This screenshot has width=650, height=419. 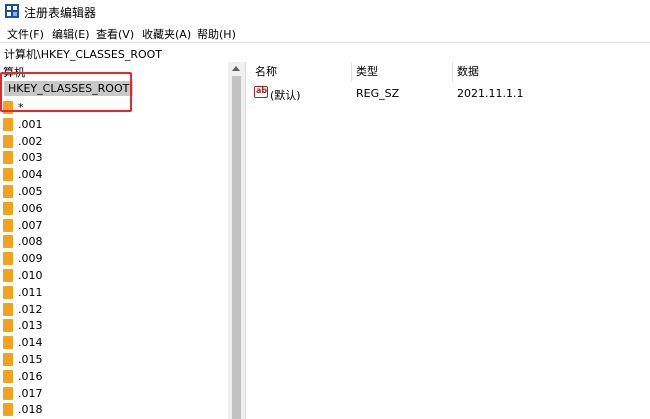 What do you see at coordinates (114, 359) in the screenshot?
I see `tree-item: .015` at bounding box center [114, 359].